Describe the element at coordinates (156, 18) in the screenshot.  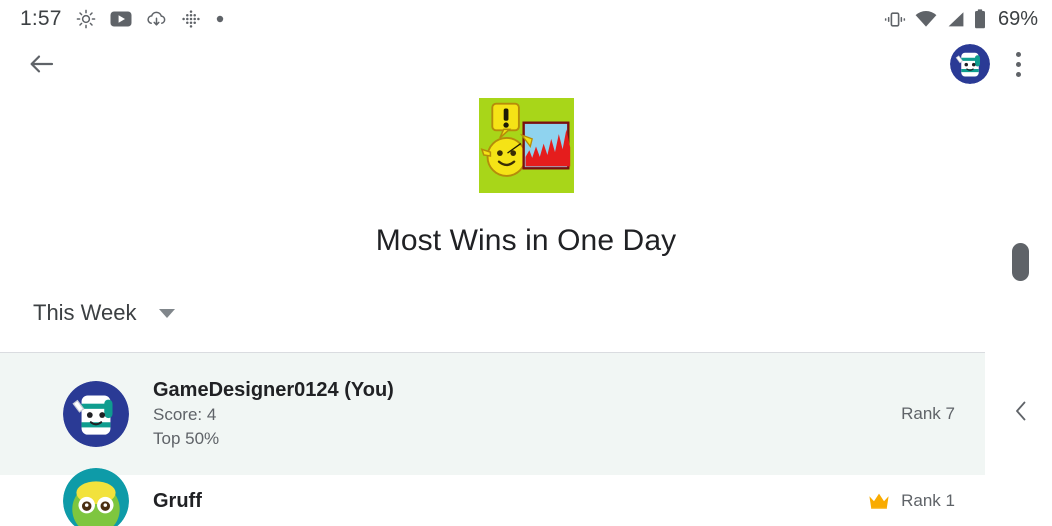
I see `cloud-download-icon` at that location.